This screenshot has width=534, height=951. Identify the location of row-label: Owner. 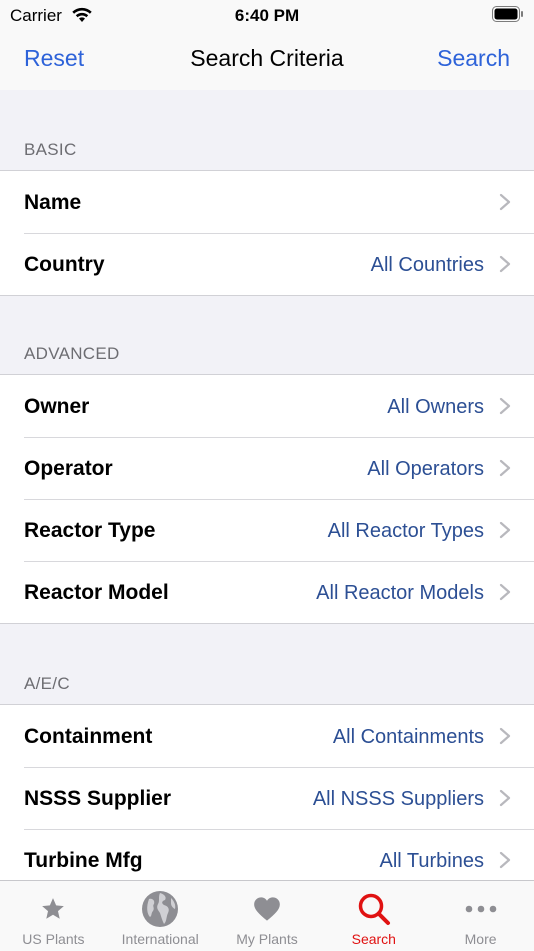
(57, 406).